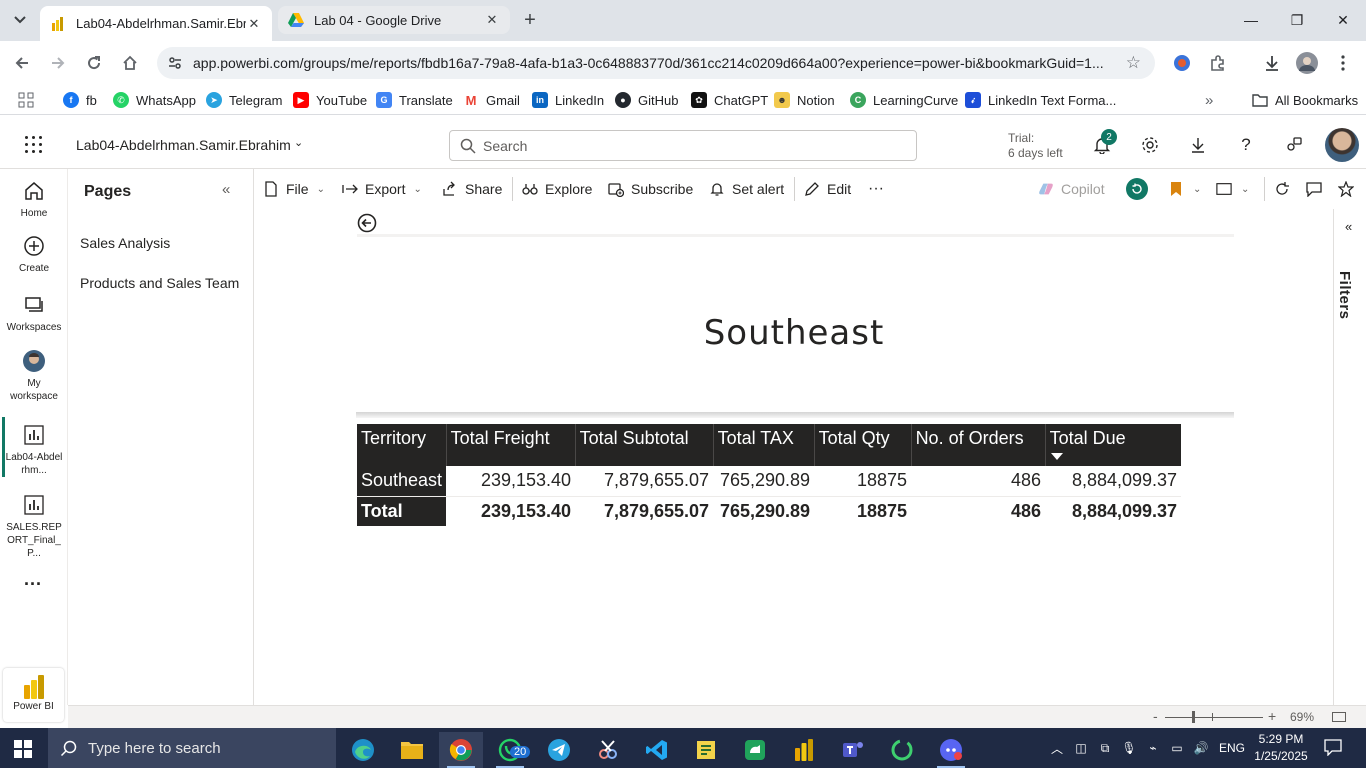 The image size is (1366, 768). Describe the element at coordinates (646, 100) in the screenshot. I see `bookmark-github: ● GitHub` at that location.